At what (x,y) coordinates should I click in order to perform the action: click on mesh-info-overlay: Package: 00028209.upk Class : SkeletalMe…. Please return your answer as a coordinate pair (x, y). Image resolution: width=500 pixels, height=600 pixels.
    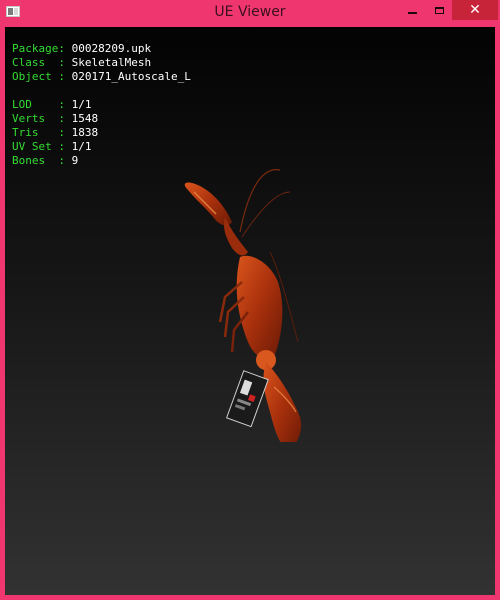
    Looking at the image, I should click on (101, 105).